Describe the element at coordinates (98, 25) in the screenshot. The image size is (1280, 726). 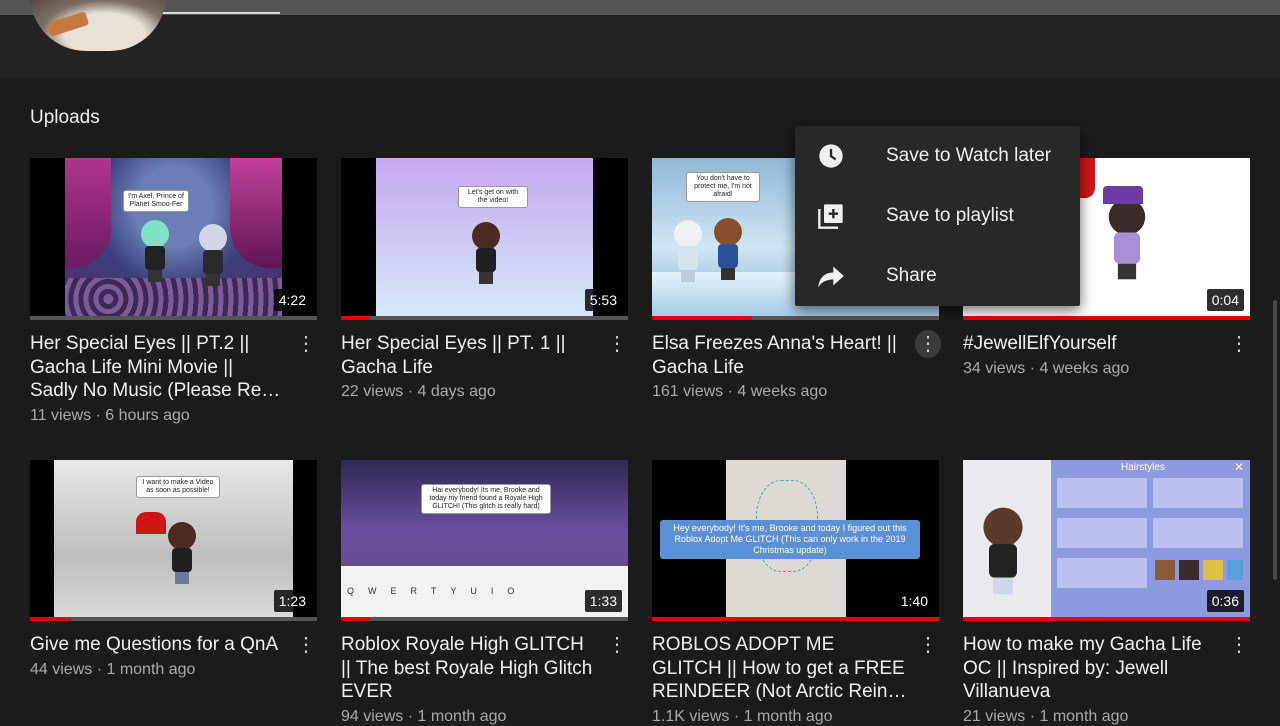
I see `channel-avatar` at that location.